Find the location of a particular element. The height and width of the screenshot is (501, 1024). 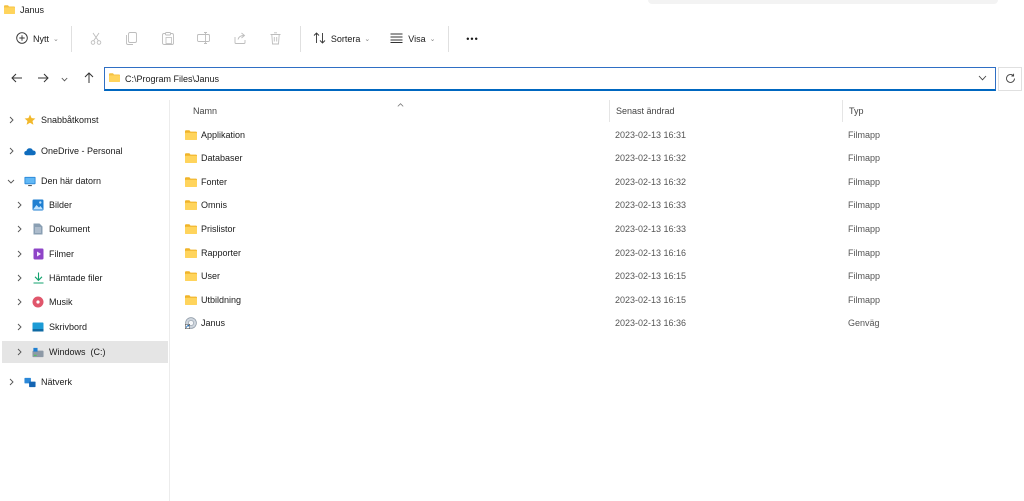

new-button: Nytt ⌄ is located at coordinates (37, 39).